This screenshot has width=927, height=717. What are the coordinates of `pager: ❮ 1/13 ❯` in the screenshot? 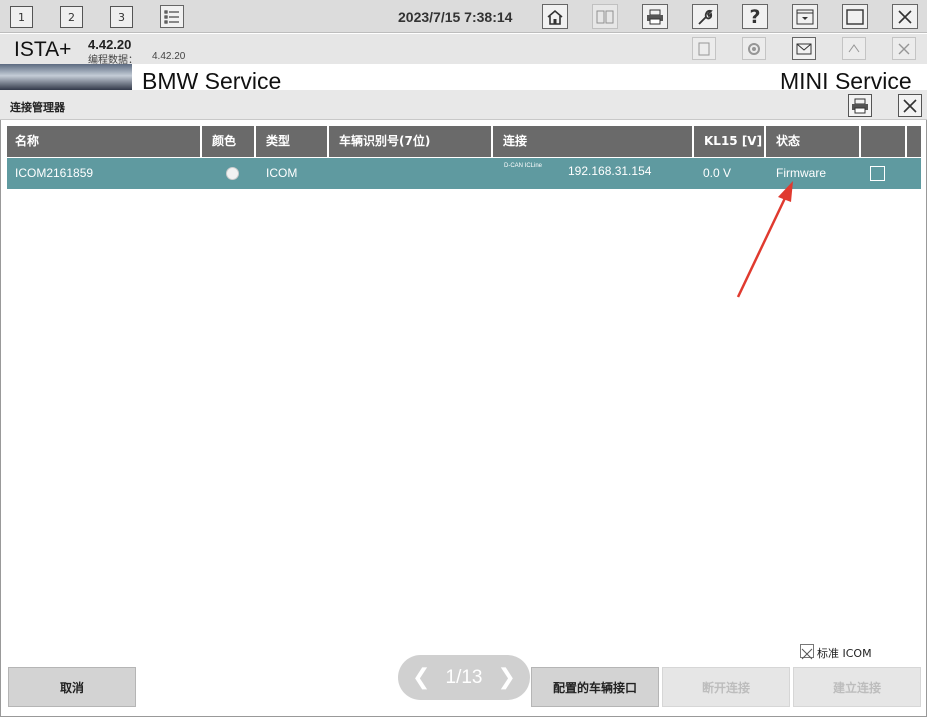 It's located at (464, 677).